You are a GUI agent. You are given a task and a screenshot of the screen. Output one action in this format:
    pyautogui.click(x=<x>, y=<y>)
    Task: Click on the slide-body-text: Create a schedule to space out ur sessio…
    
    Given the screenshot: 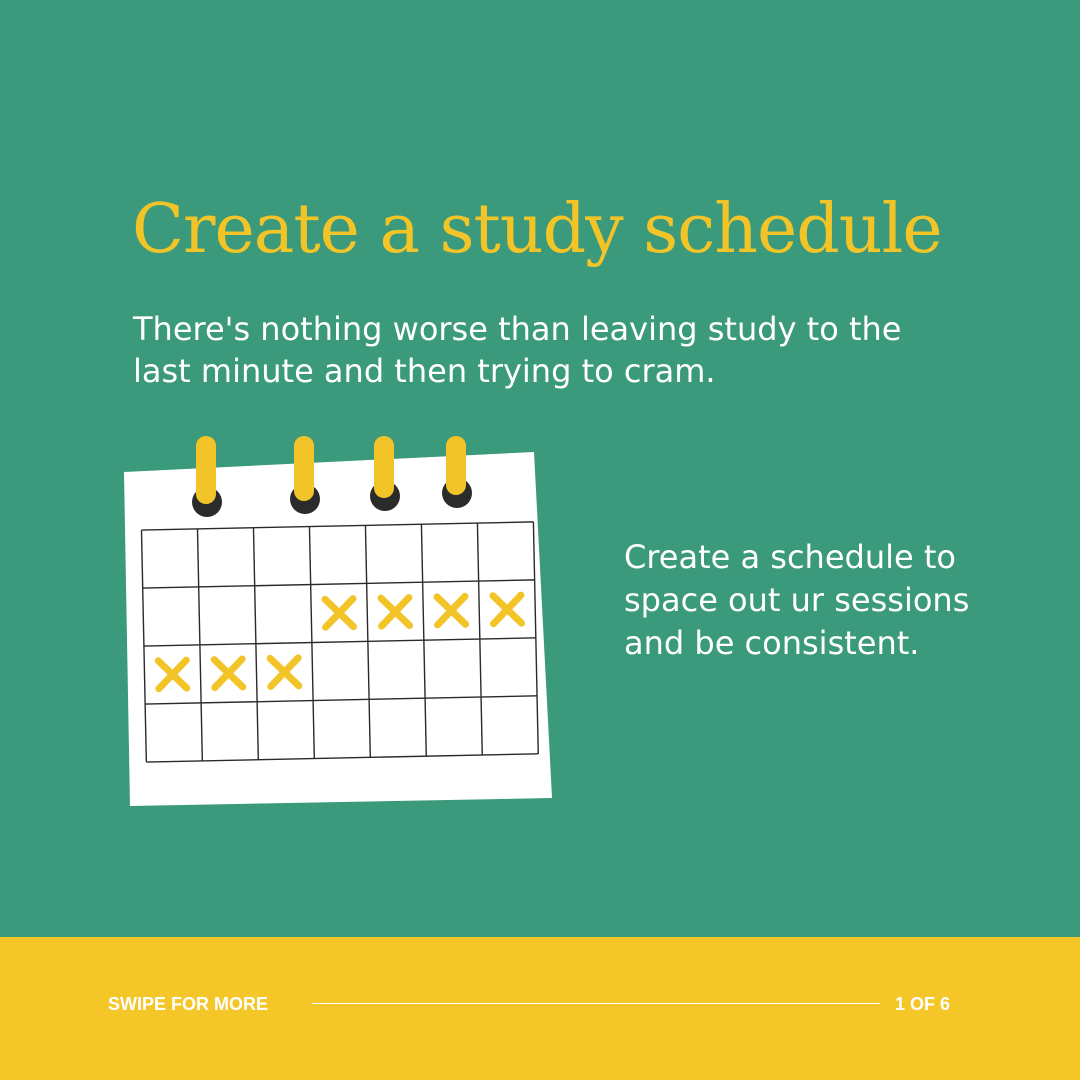 What is the action you would take?
    pyautogui.click(x=797, y=600)
    